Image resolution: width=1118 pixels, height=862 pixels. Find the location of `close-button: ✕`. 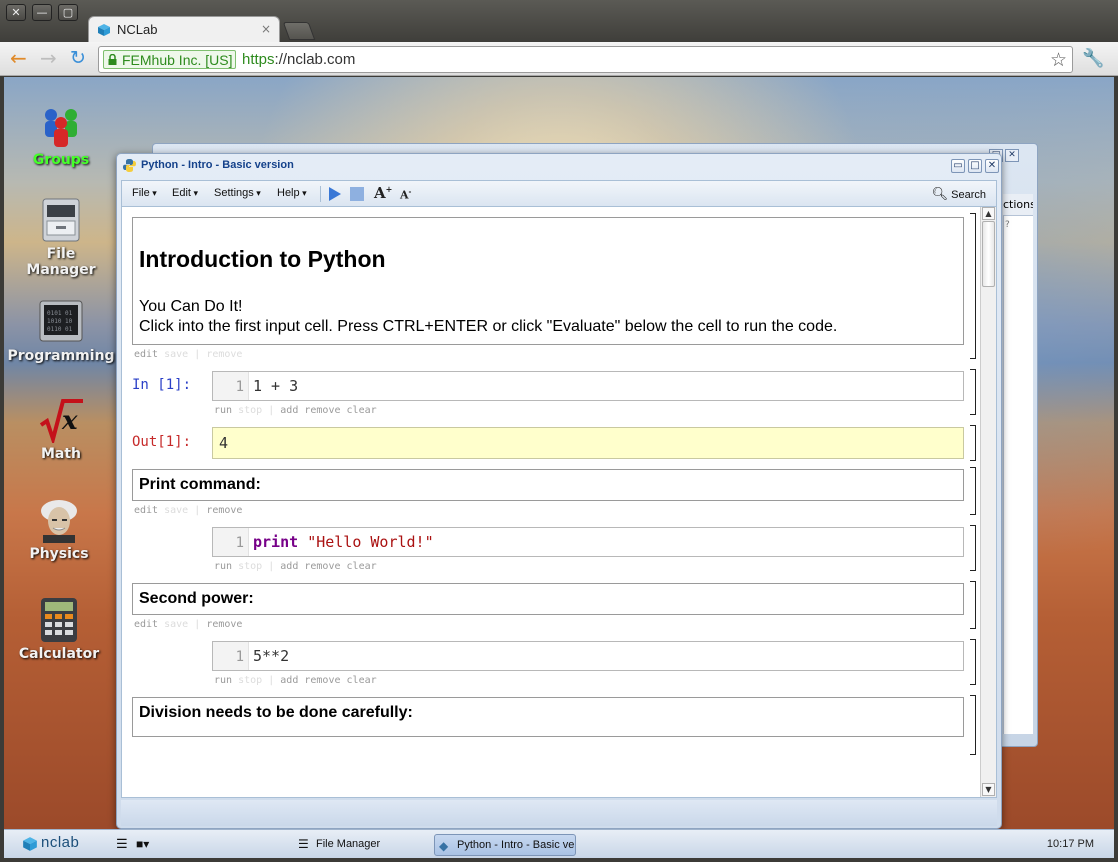

close-button: ✕ is located at coordinates (992, 166).